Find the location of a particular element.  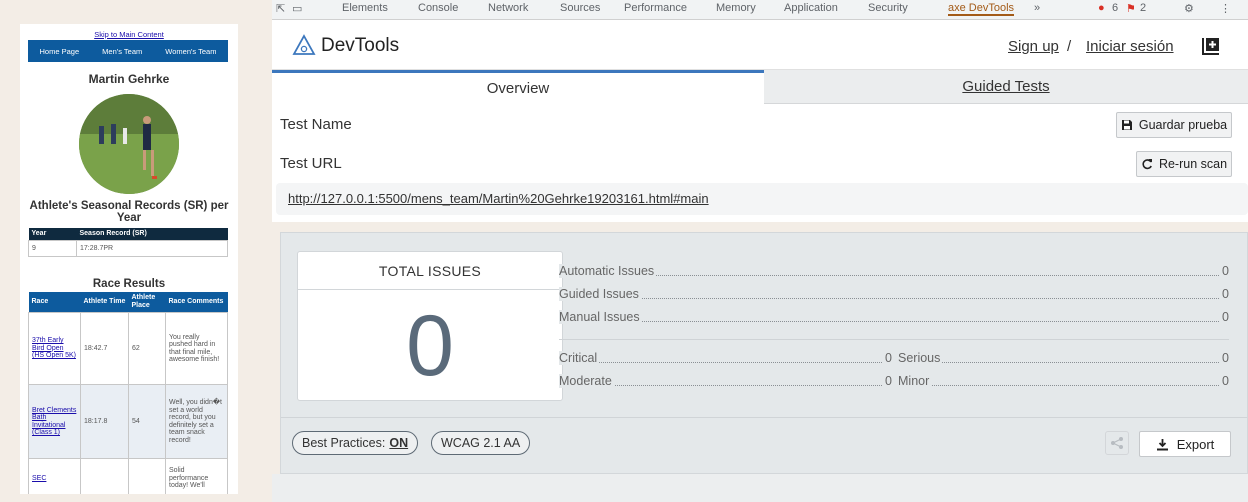

rerun-scan-label: Re-run scan is located at coordinates (1193, 164).